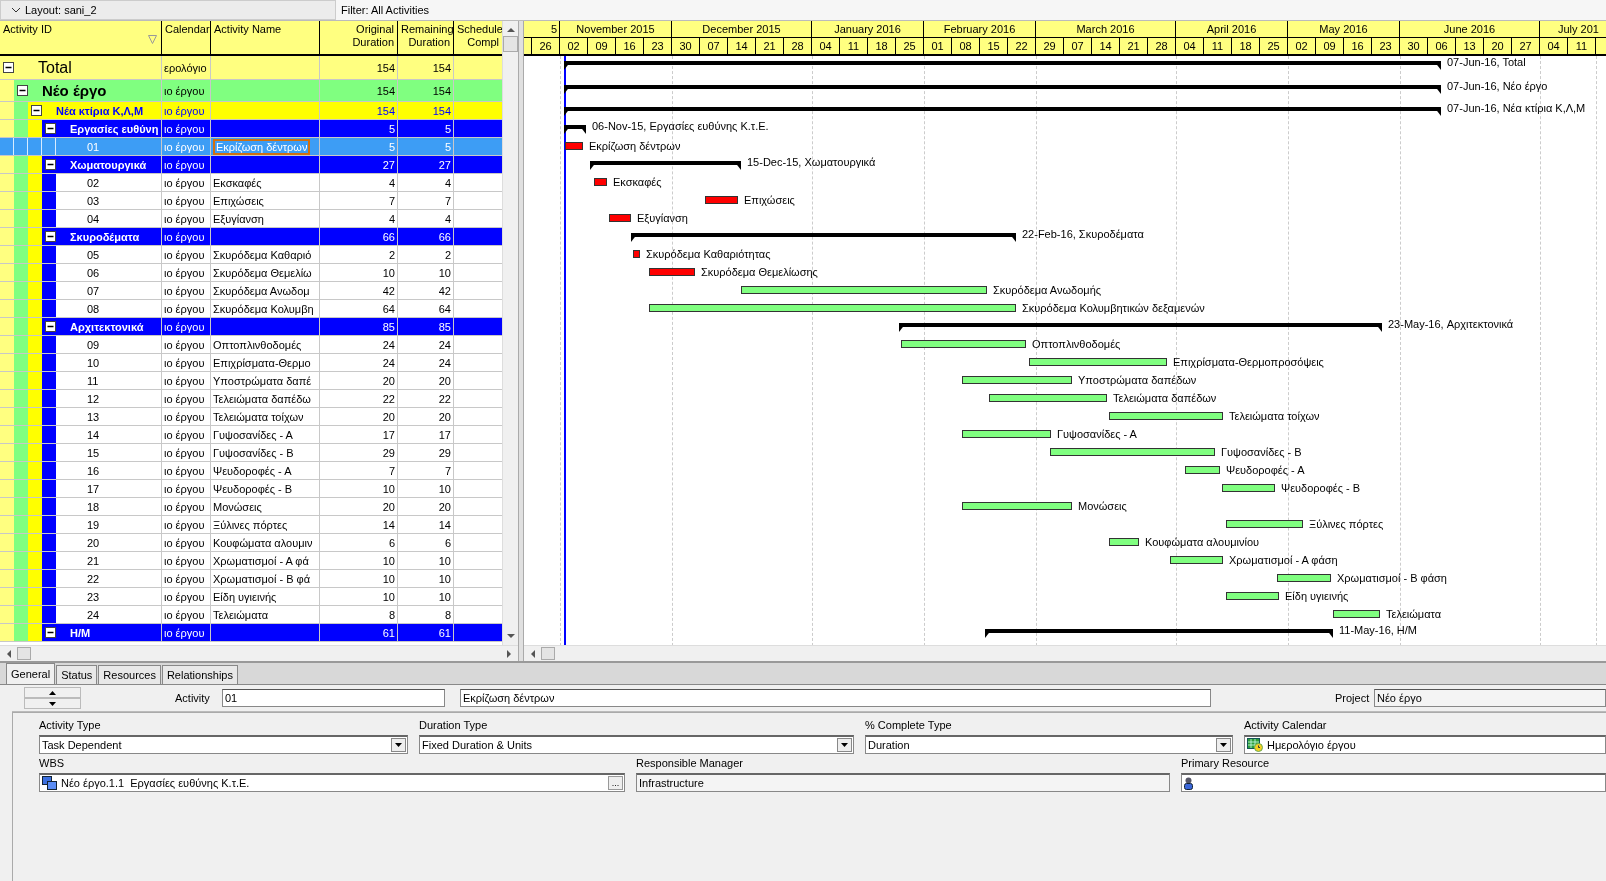  I want to click on tab: Status, so click(77, 674).